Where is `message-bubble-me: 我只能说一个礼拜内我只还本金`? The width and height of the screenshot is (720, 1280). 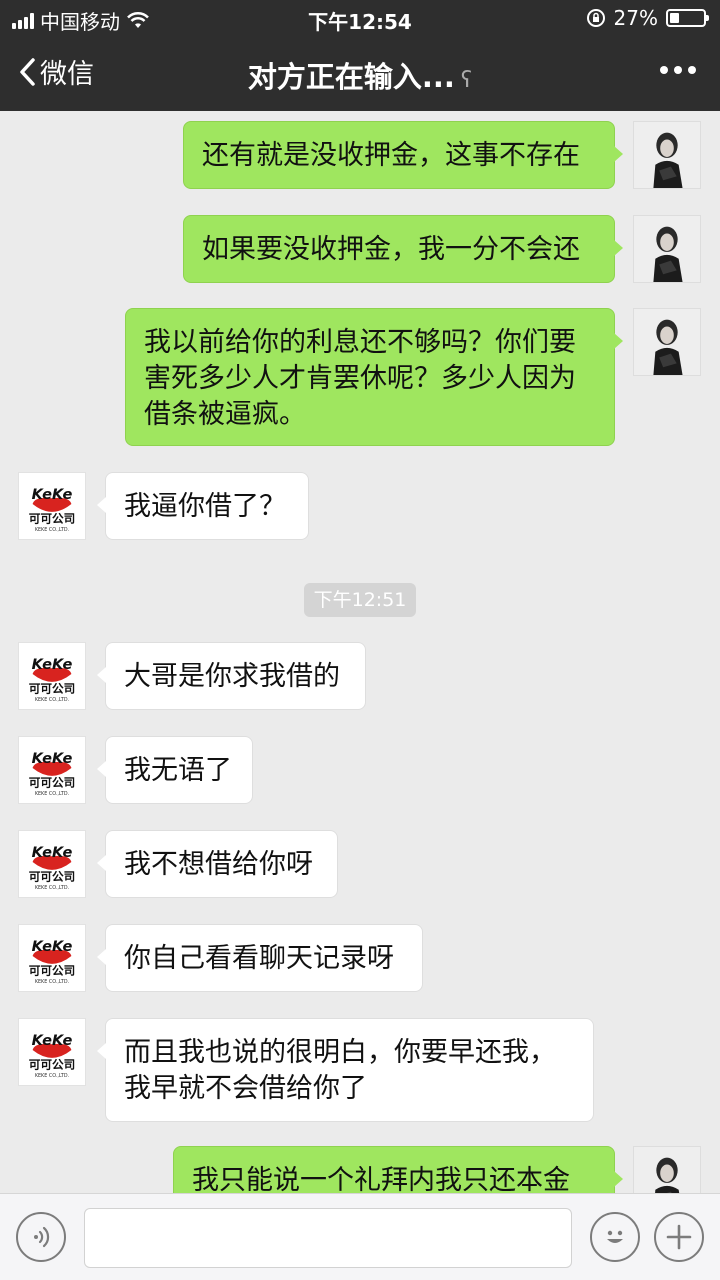 message-bubble-me: 我只能说一个礼拜内我只还本金 is located at coordinates (398, 1169).